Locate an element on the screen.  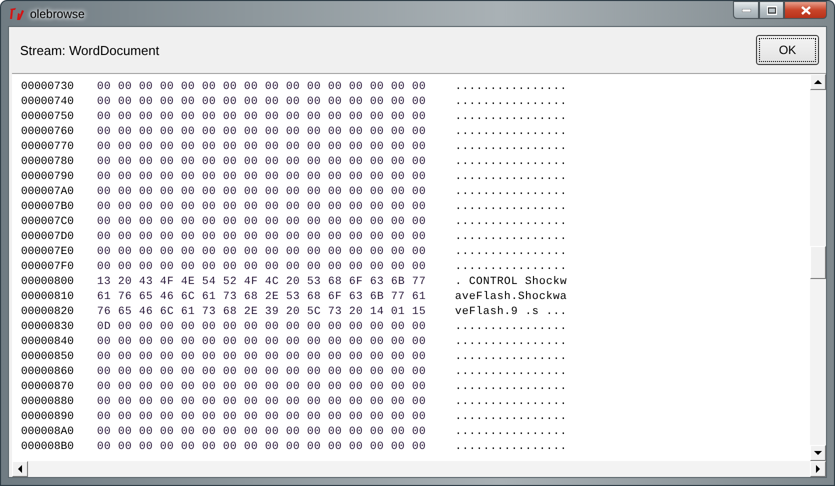
triangle-up-icon is located at coordinates (818, 82).